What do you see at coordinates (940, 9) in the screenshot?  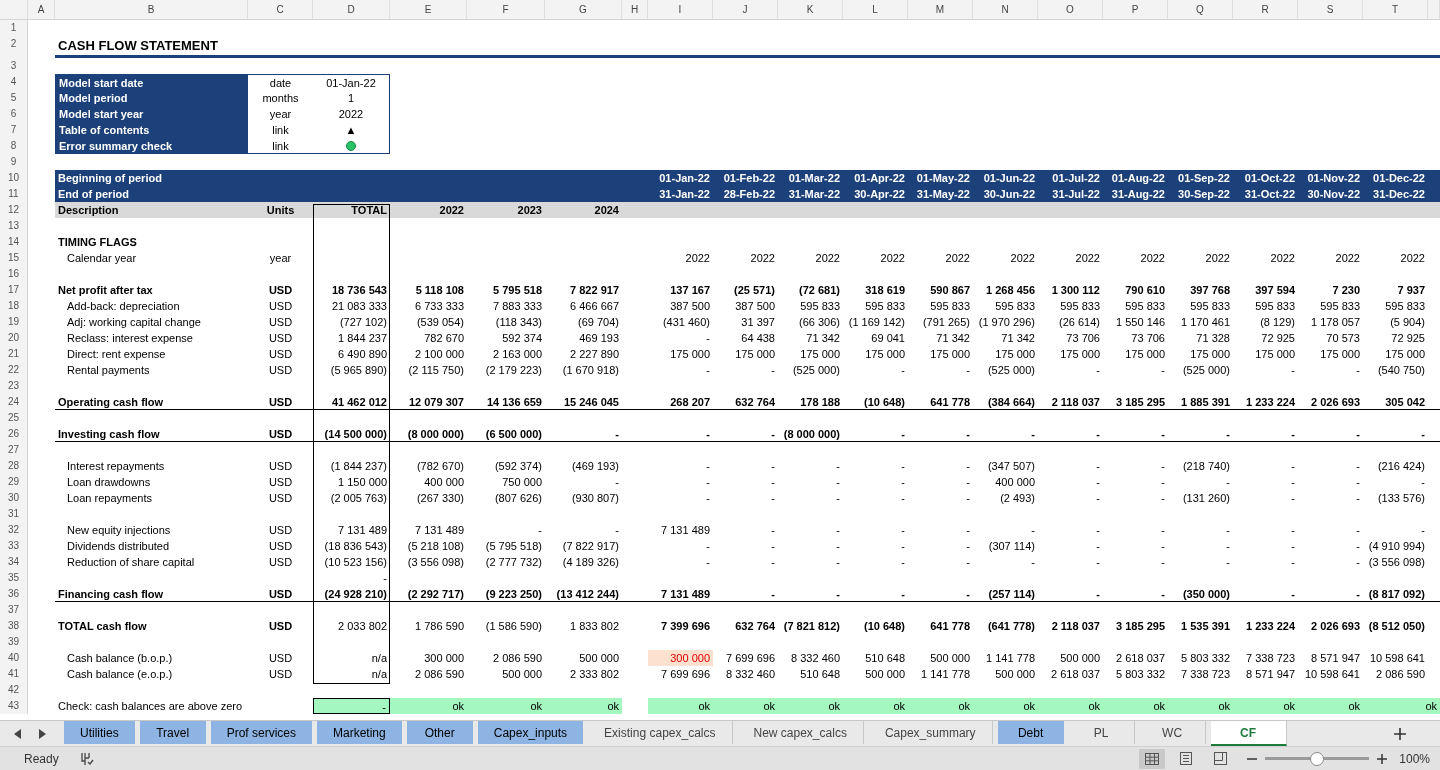 I see `column-header: M` at bounding box center [940, 9].